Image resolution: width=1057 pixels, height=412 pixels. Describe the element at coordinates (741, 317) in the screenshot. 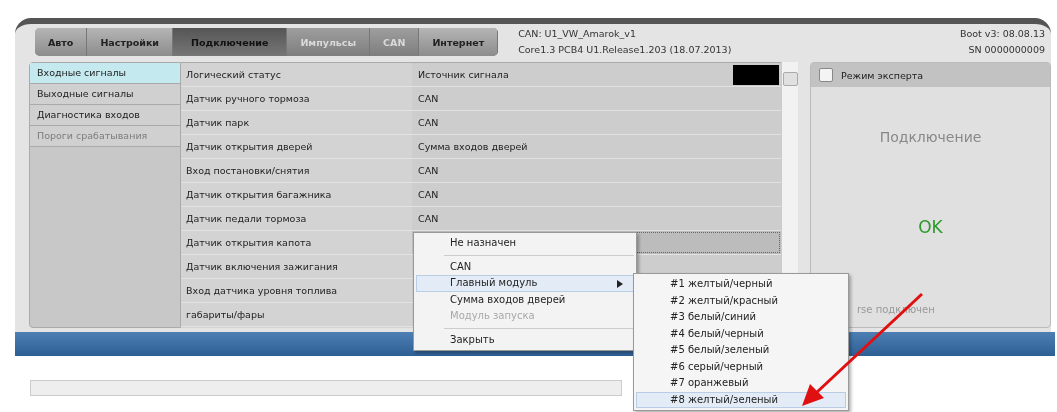

I see `menu-item: #3 белый/синий` at that location.